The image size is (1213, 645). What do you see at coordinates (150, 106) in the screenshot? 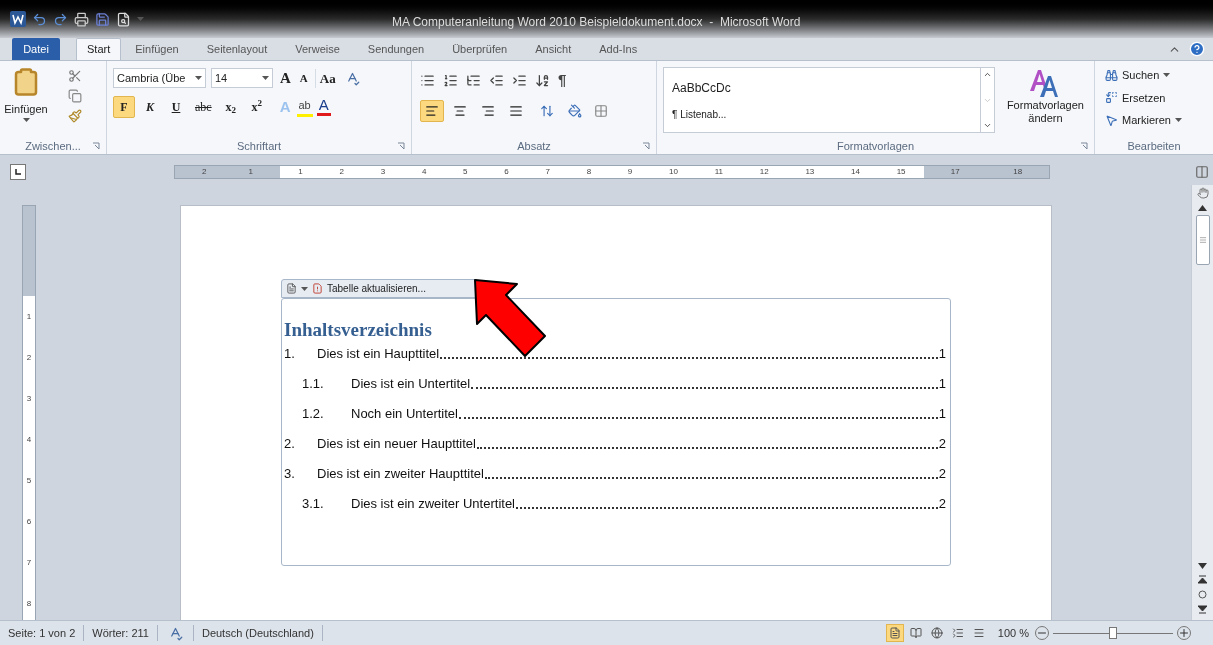
I see `font-style-button: K` at bounding box center [150, 106].